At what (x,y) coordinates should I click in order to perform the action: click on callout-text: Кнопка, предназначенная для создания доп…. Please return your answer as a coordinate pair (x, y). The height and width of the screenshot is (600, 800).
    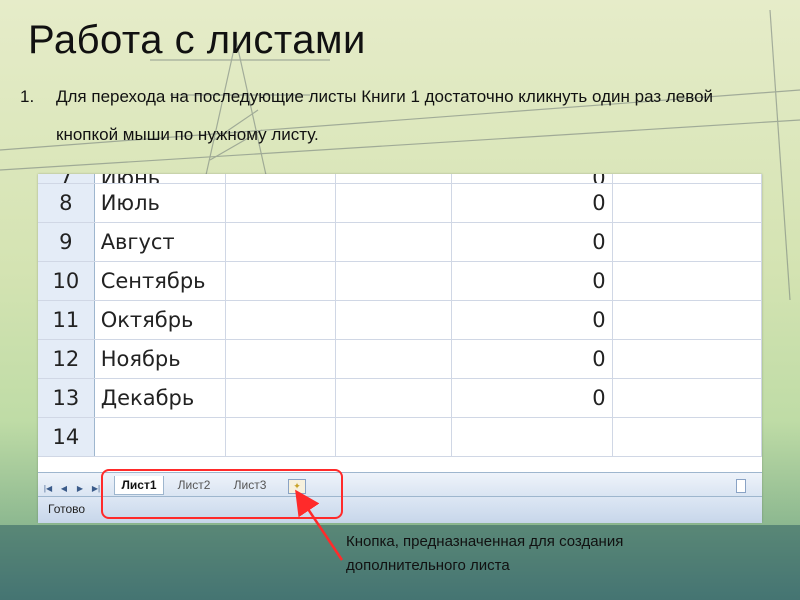
    Looking at the image, I should click on (485, 553).